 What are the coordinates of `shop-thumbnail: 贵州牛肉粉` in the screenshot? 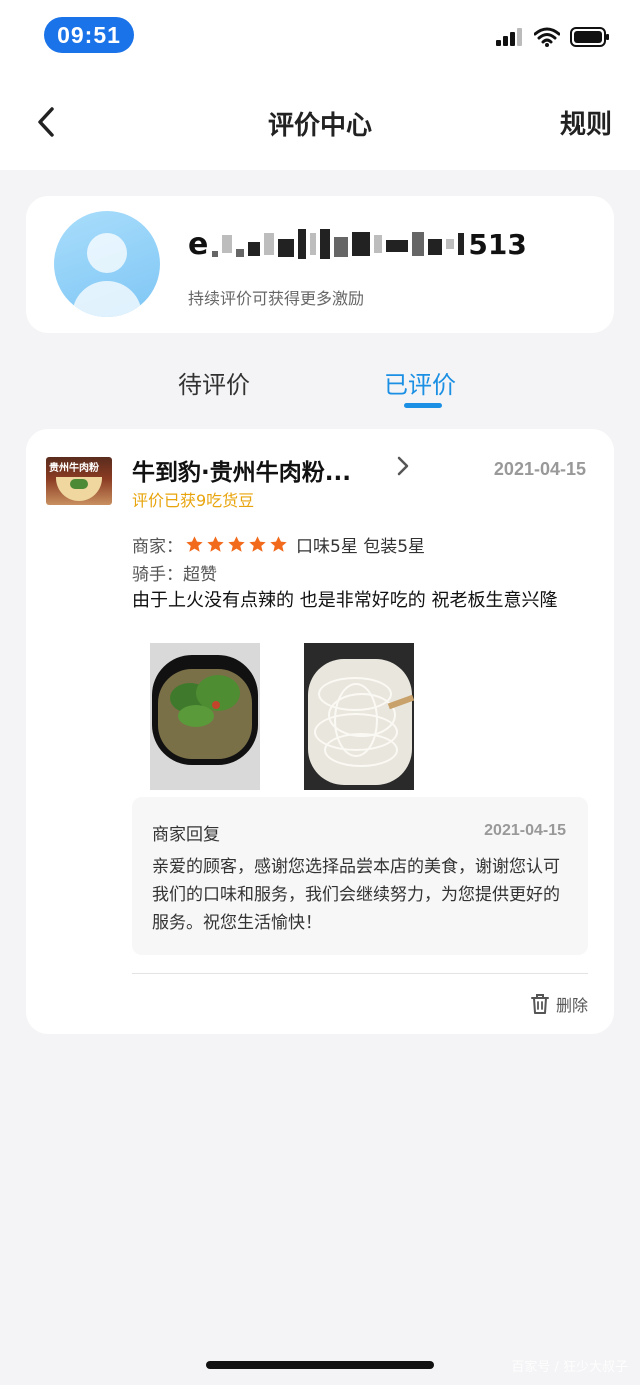 It's located at (79, 481).